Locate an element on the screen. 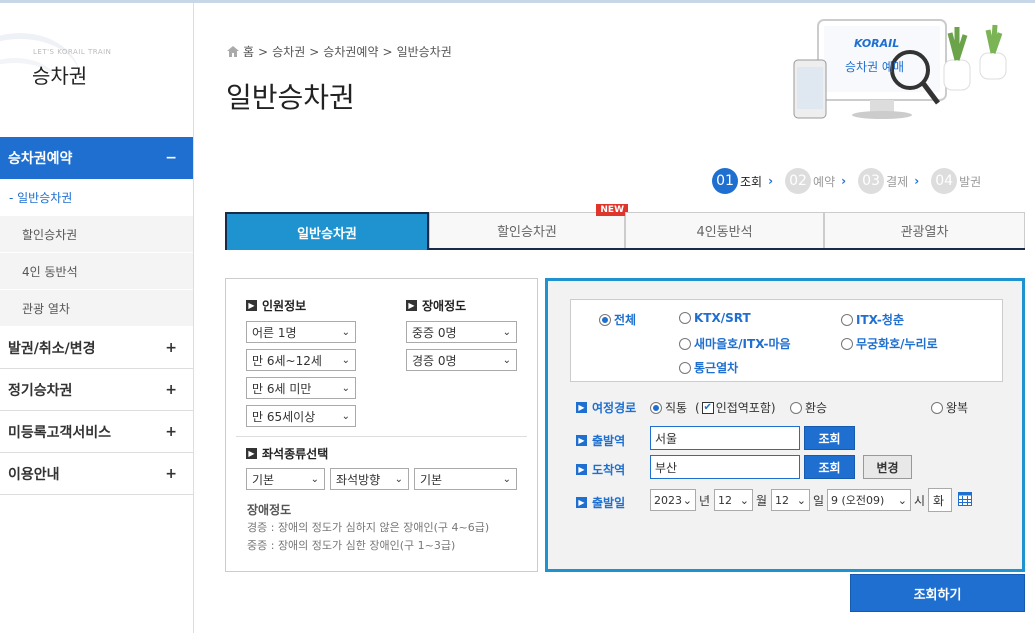  nav-item-season-ticket: 정기승차권 + is located at coordinates (96, 390).